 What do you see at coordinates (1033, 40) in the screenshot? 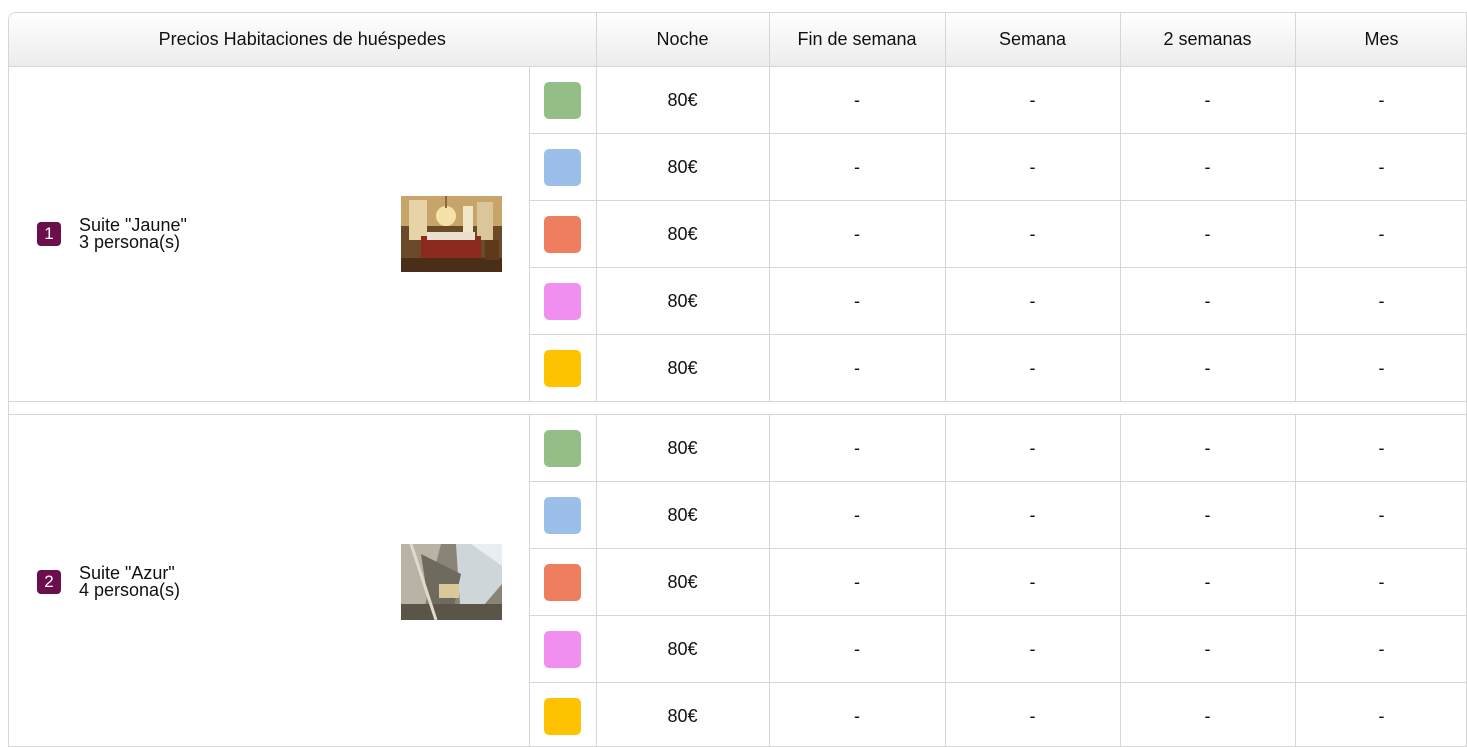
I see `col-header-semana: Semana` at bounding box center [1033, 40].